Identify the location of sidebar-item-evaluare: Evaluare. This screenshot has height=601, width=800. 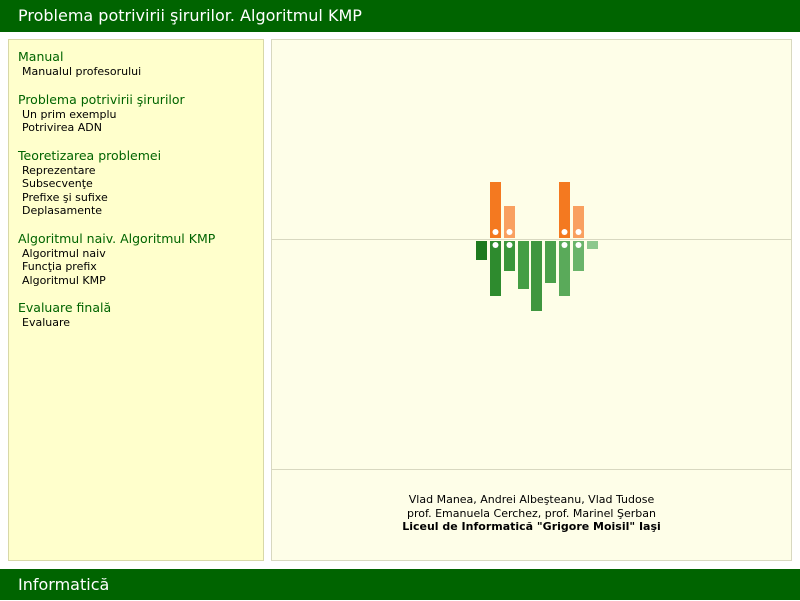
(140, 323).